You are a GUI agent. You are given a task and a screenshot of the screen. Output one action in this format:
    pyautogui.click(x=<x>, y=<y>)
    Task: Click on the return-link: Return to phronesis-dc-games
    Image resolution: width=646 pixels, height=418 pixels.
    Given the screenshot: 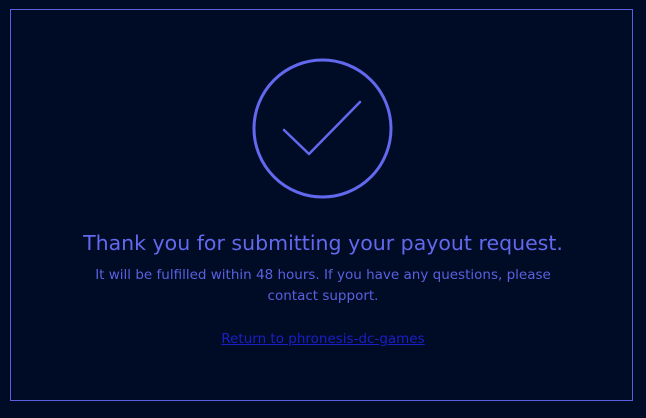 What is the action you would take?
    pyautogui.click(x=322, y=339)
    